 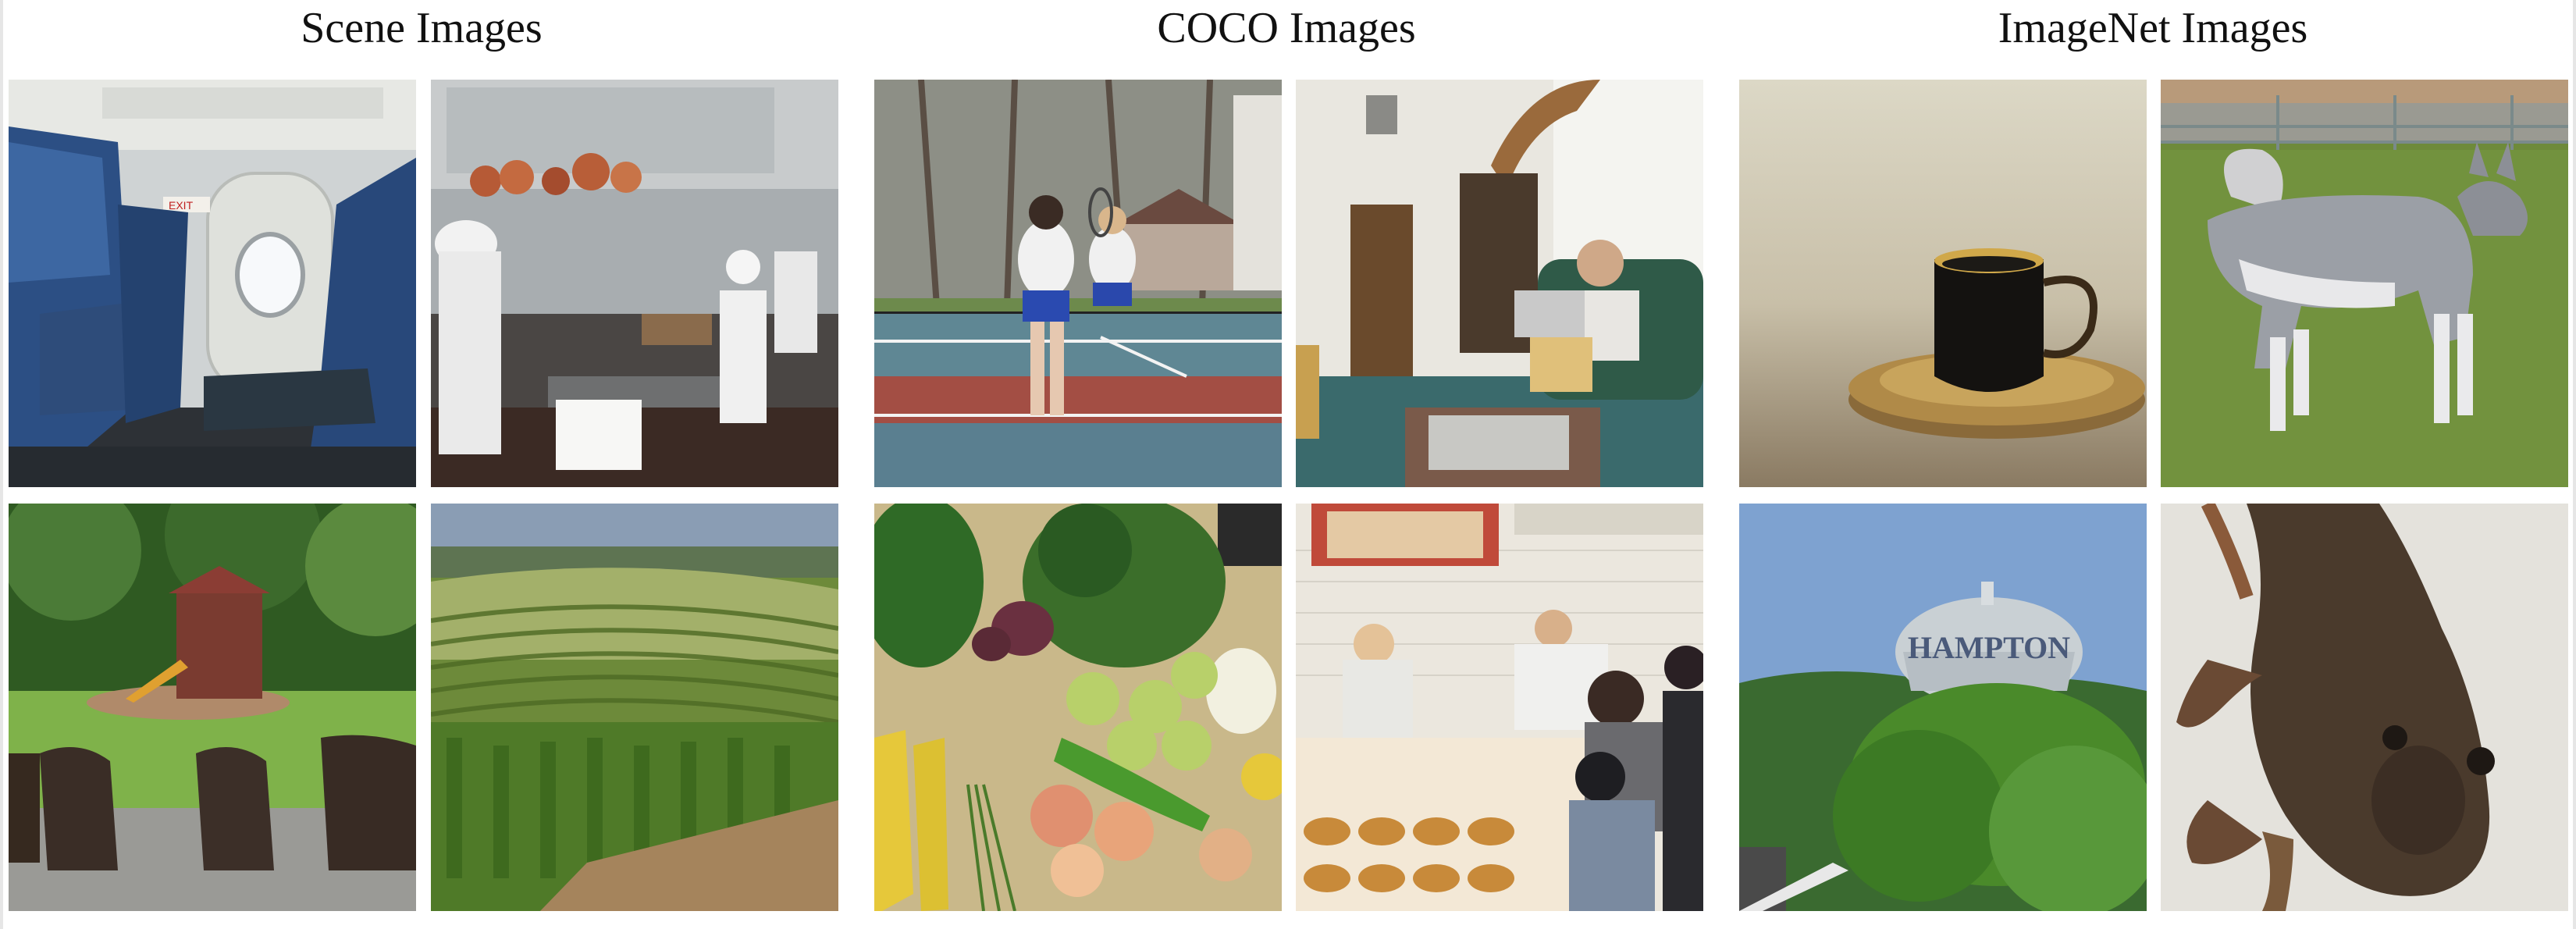 I want to click on photo-vineyard, so click(x=634, y=707).